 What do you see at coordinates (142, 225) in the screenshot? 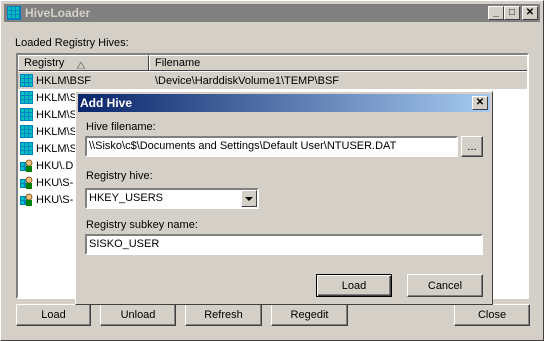
I see `subkey-name-label: Registry subkey name:` at bounding box center [142, 225].